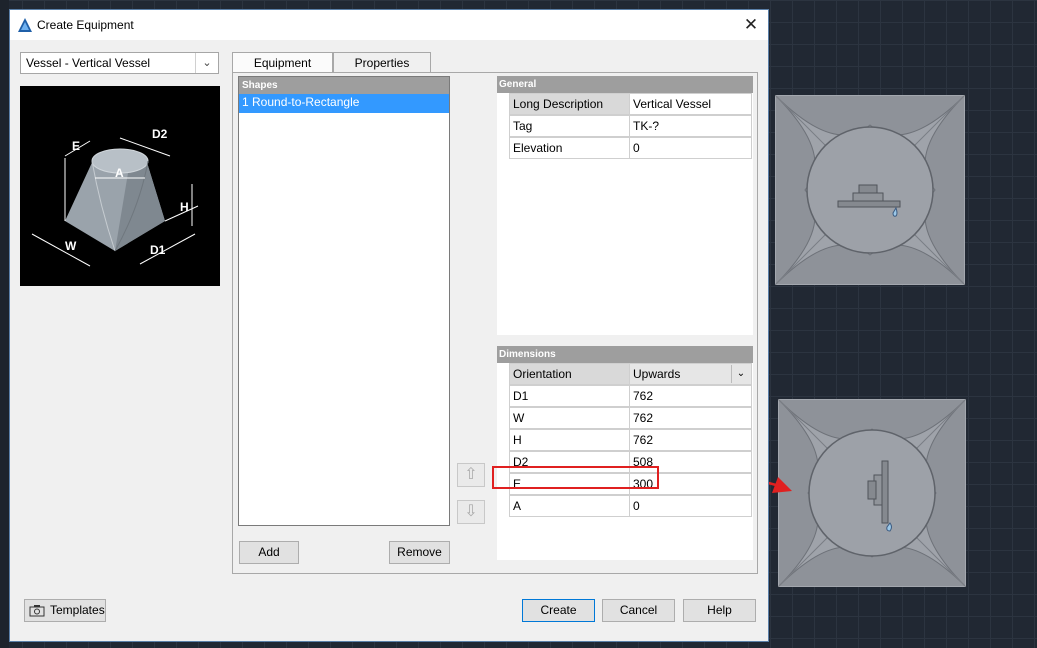 Image resolution: width=1037 pixels, height=648 pixels. What do you see at coordinates (419, 552) in the screenshot?
I see `remove-button: Remove` at bounding box center [419, 552].